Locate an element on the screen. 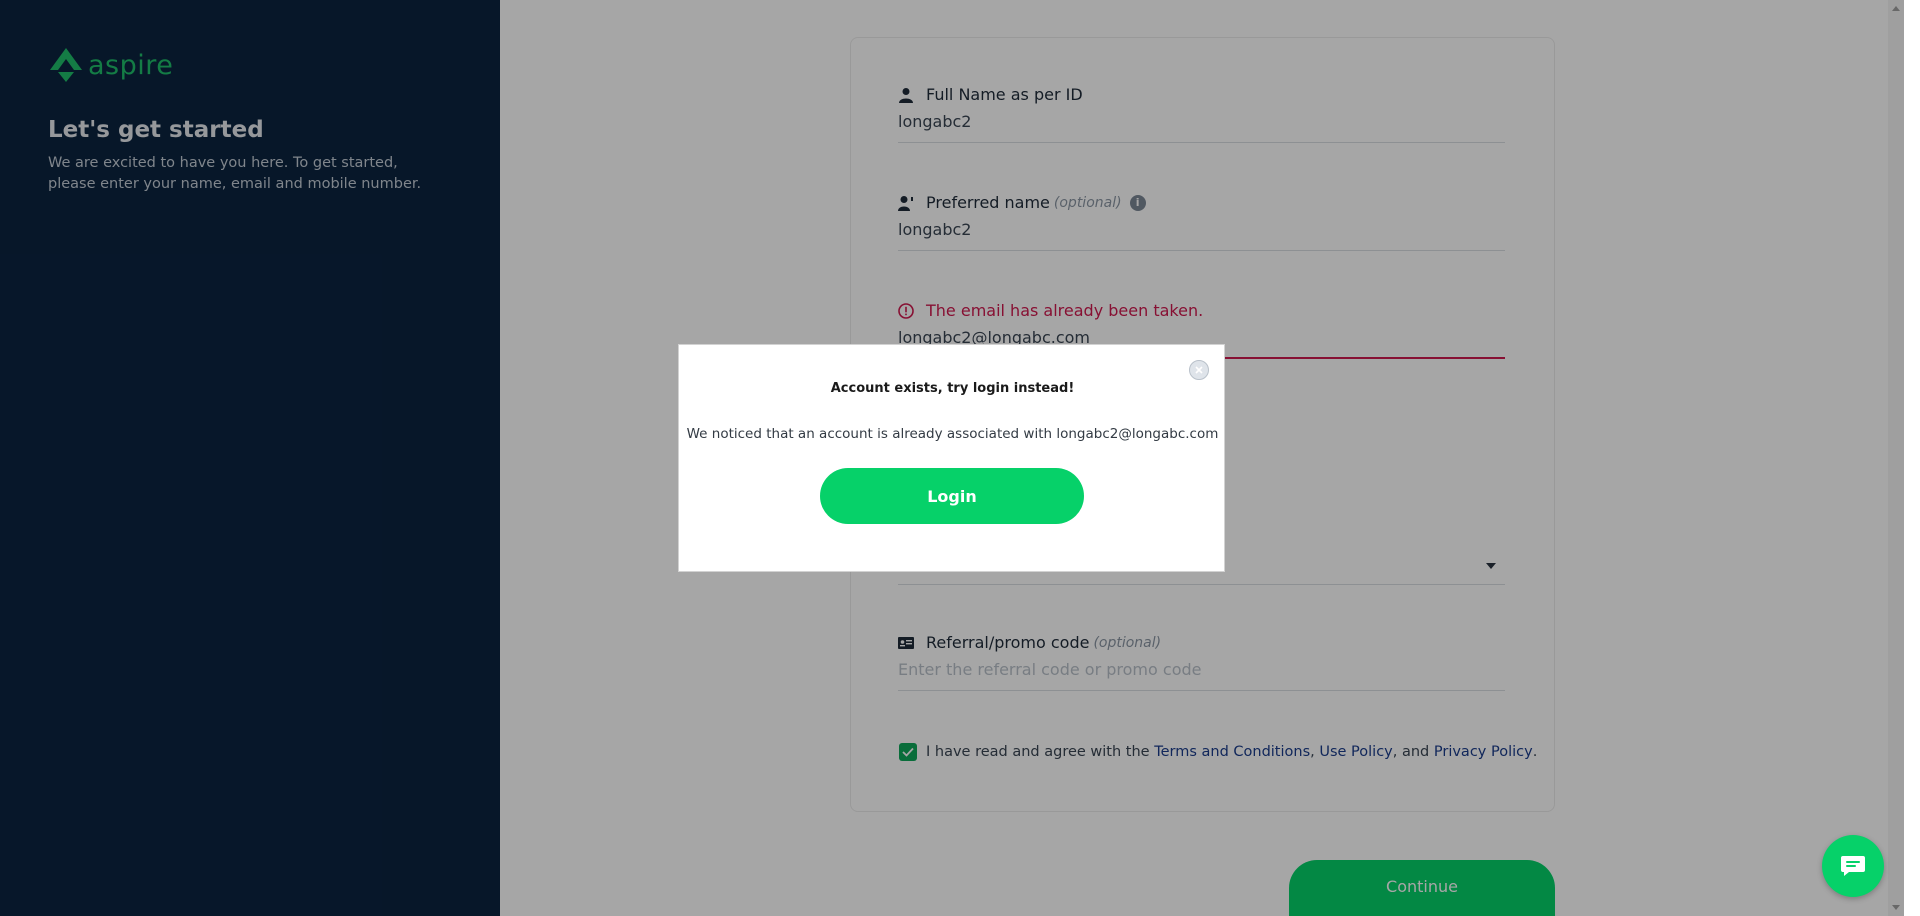 The width and height of the screenshot is (1920, 916). chat-button is located at coordinates (1853, 866).